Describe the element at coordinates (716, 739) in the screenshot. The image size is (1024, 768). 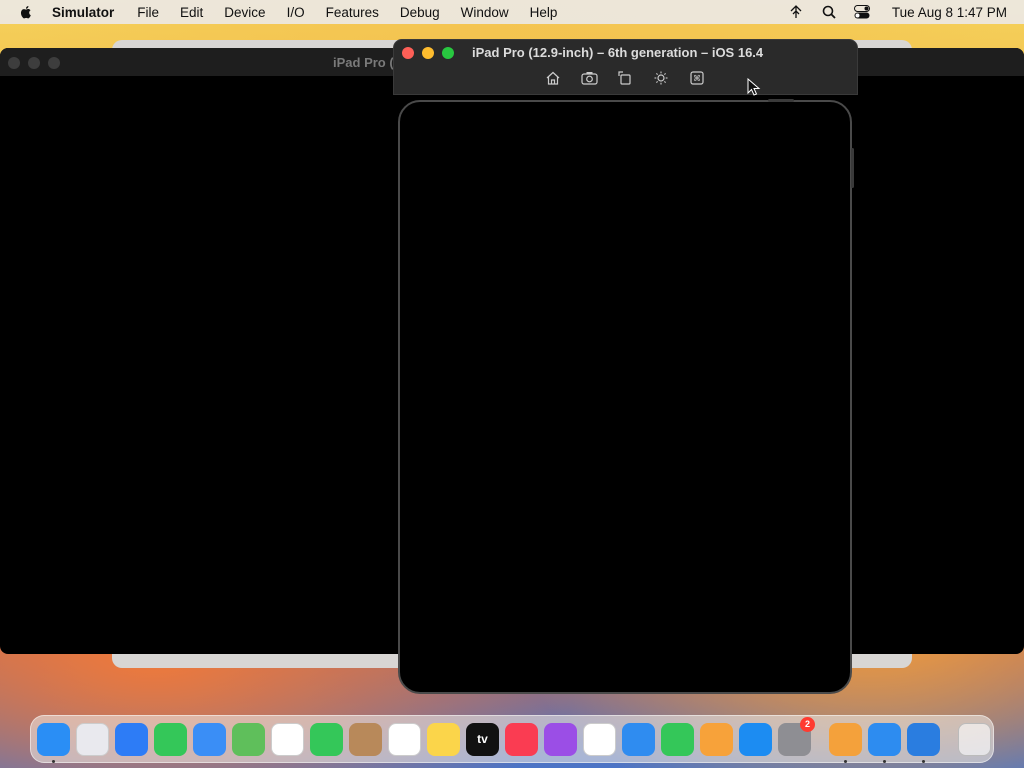
I see `pages-icon` at that location.